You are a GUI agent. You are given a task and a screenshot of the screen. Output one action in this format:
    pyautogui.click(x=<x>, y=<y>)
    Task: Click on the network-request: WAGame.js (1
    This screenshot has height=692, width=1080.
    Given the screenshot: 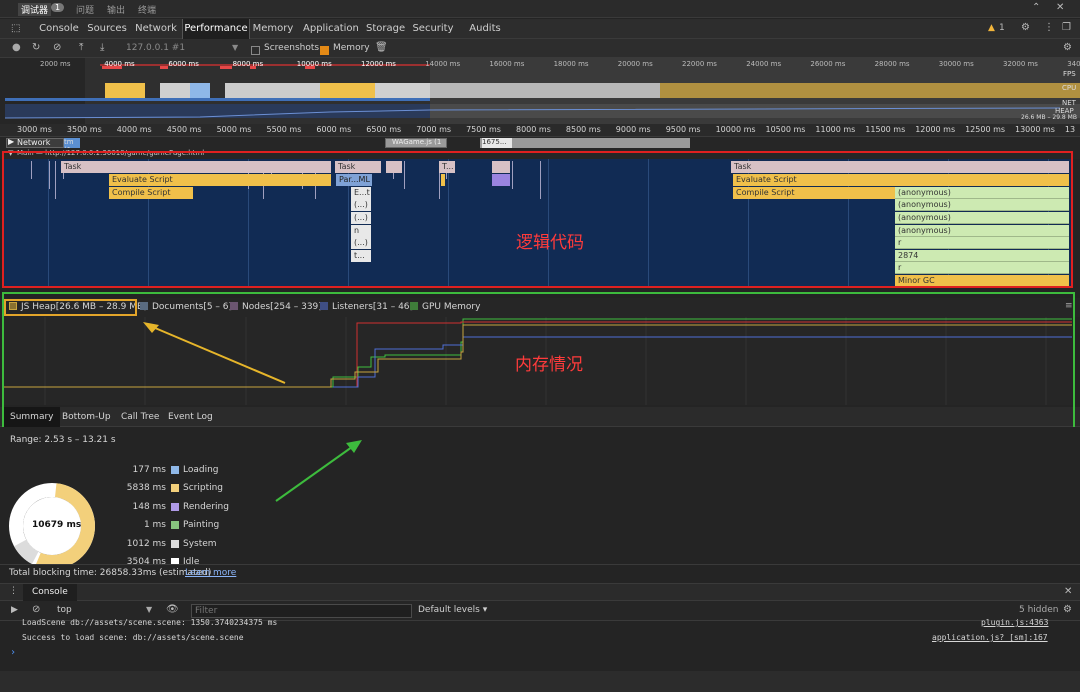 What is the action you would take?
    pyautogui.click(x=416, y=142)
    